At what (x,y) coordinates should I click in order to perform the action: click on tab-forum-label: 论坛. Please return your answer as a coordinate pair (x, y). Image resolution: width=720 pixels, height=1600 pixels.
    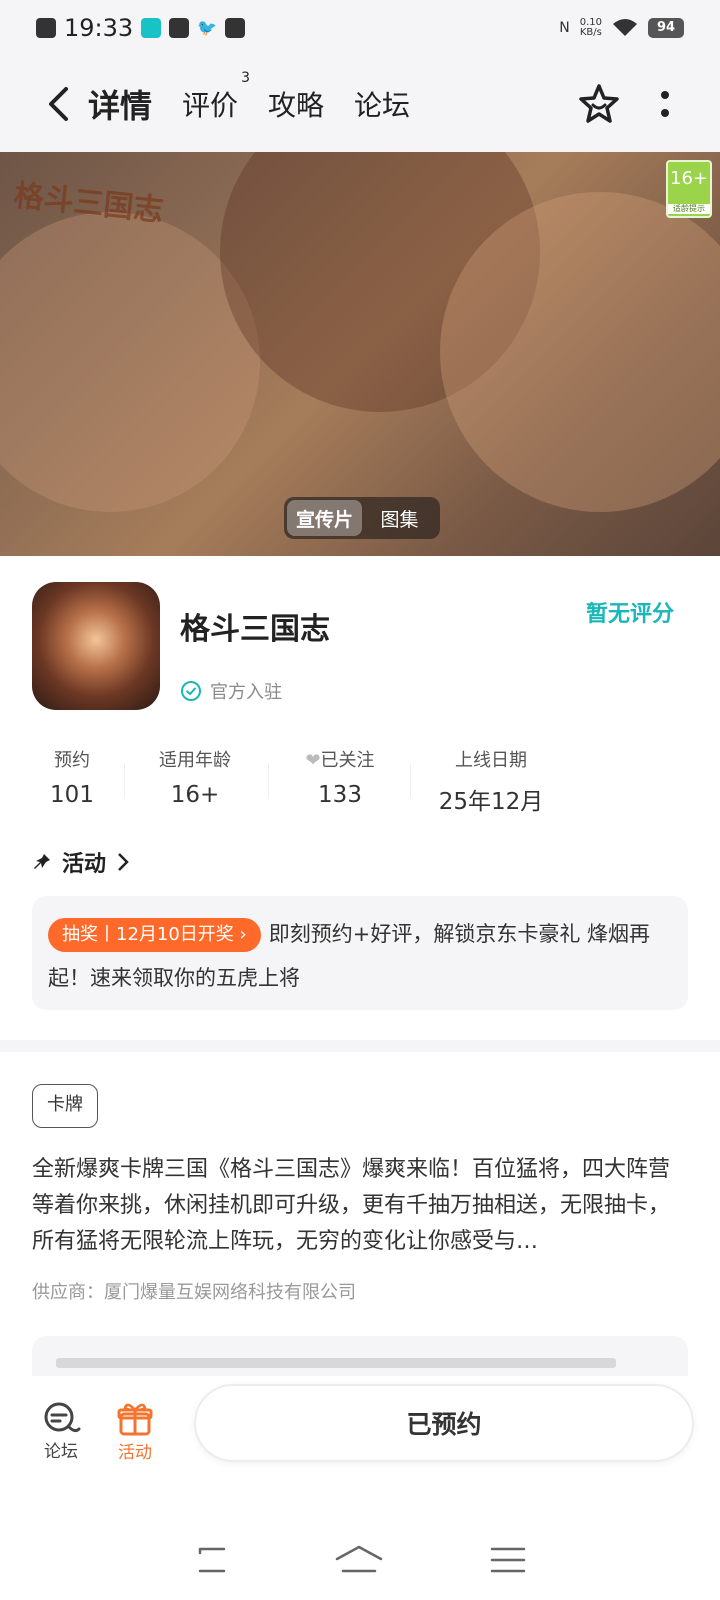
    Looking at the image, I should click on (382, 105).